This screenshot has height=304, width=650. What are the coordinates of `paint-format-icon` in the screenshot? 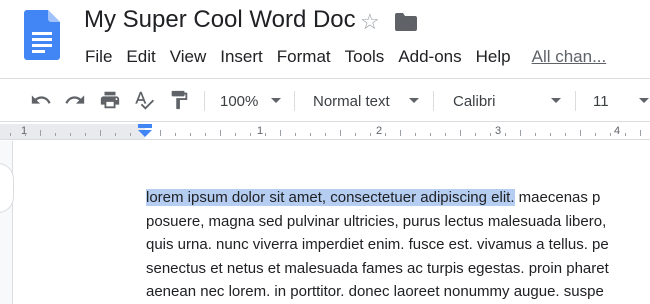 It's located at (179, 100).